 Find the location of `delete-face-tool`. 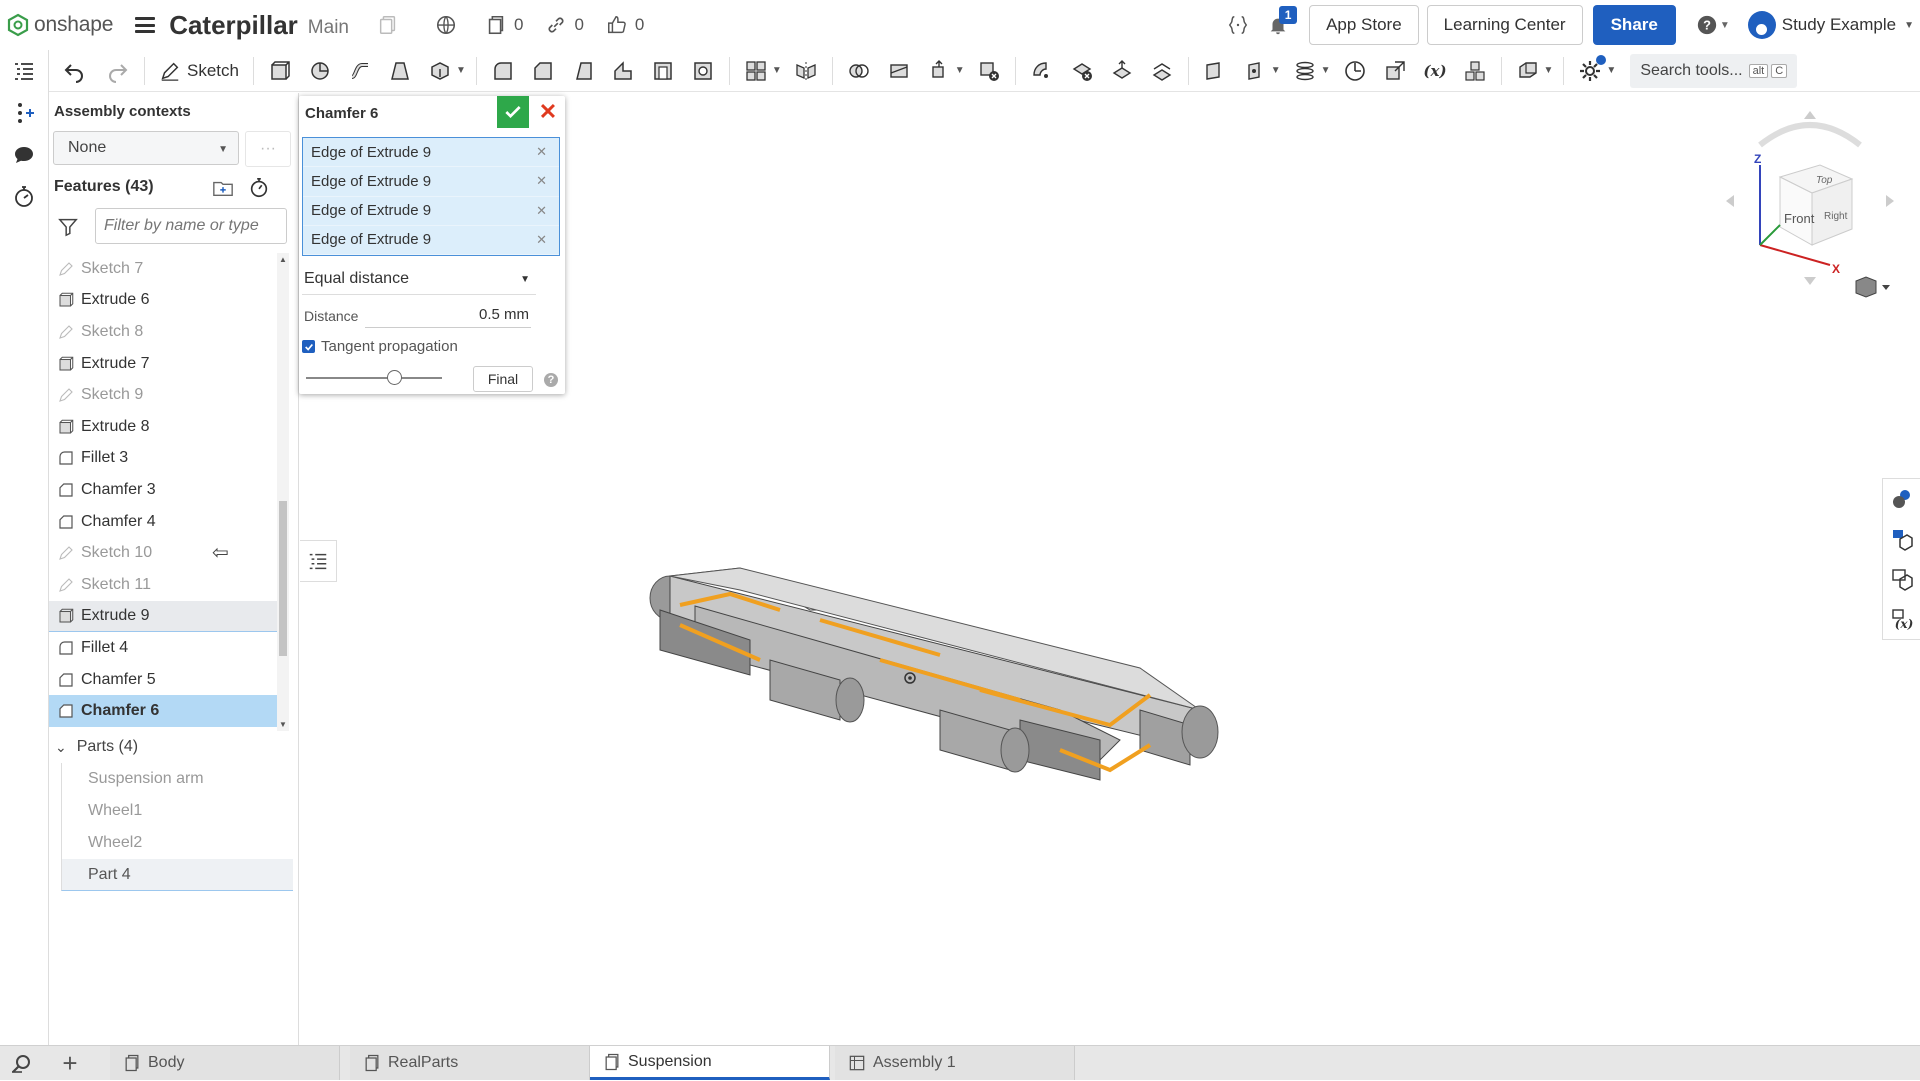

delete-face-tool is located at coordinates (1082, 71).